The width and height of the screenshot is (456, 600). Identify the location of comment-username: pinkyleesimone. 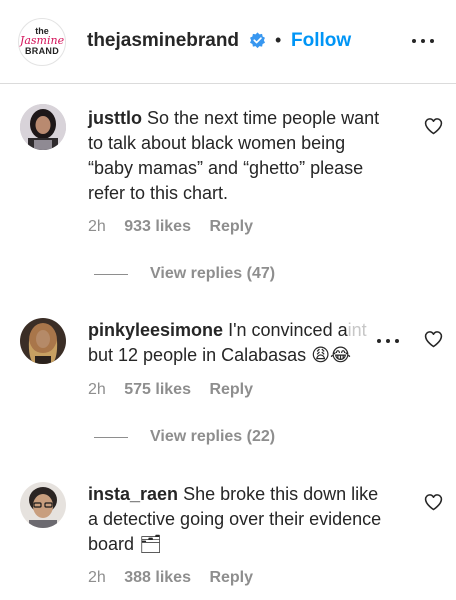
(155, 330).